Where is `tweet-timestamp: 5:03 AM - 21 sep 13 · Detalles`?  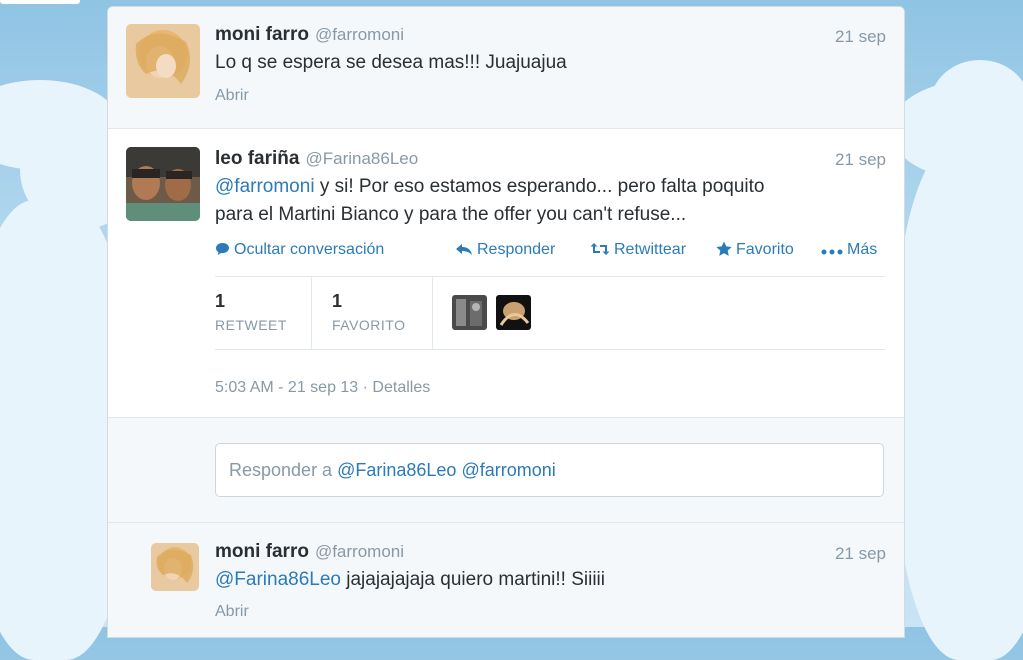 tweet-timestamp: 5:03 AM - 21 sep 13 · Detalles is located at coordinates (323, 387).